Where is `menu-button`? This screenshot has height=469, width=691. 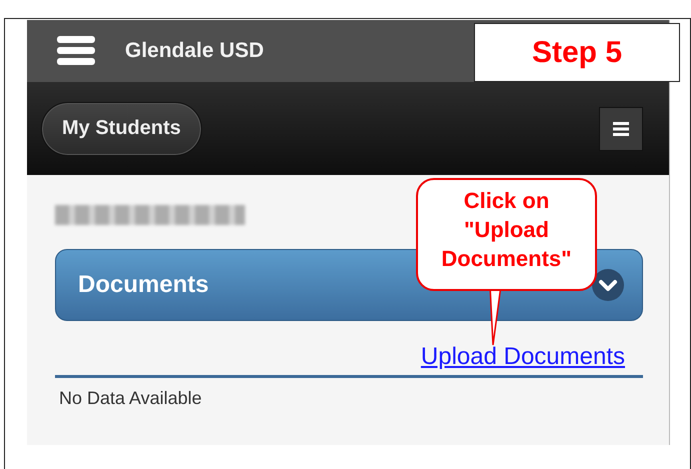 menu-button is located at coordinates (621, 128).